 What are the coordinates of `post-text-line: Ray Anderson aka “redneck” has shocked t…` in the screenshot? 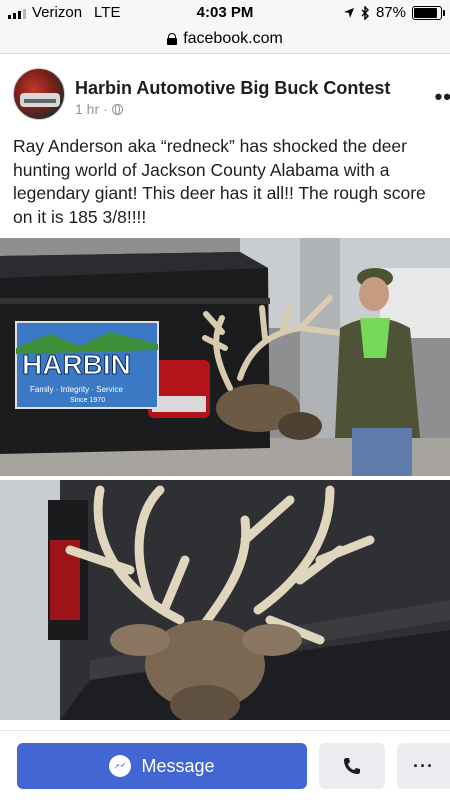 It's located at (210, 146).